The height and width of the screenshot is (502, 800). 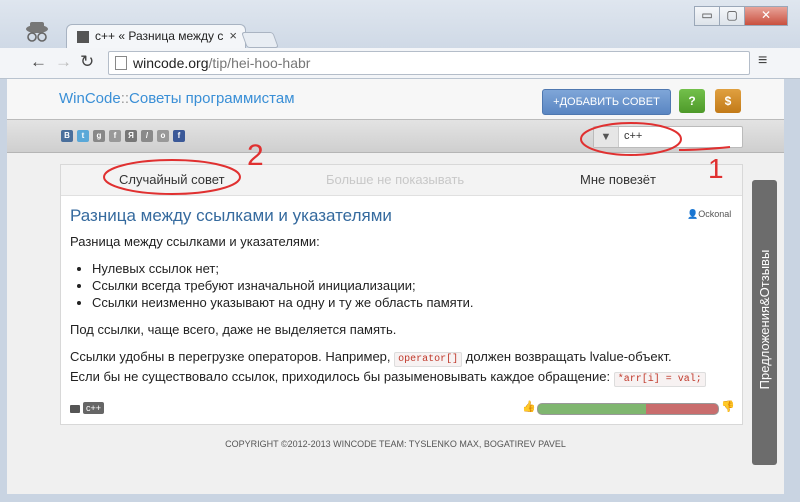 I want to click on tag-badge: c++, so click(x=94, y=408).